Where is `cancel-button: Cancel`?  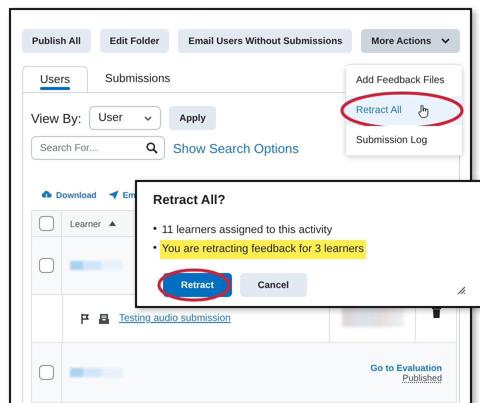
cancel-button: Cancel is located at coordinates (273, 285).